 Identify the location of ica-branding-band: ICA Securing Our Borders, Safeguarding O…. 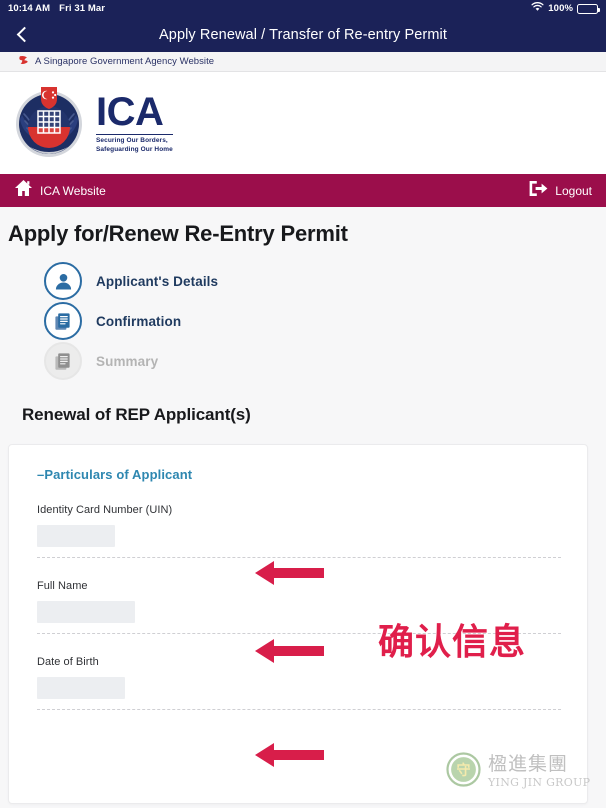
(303, 123).